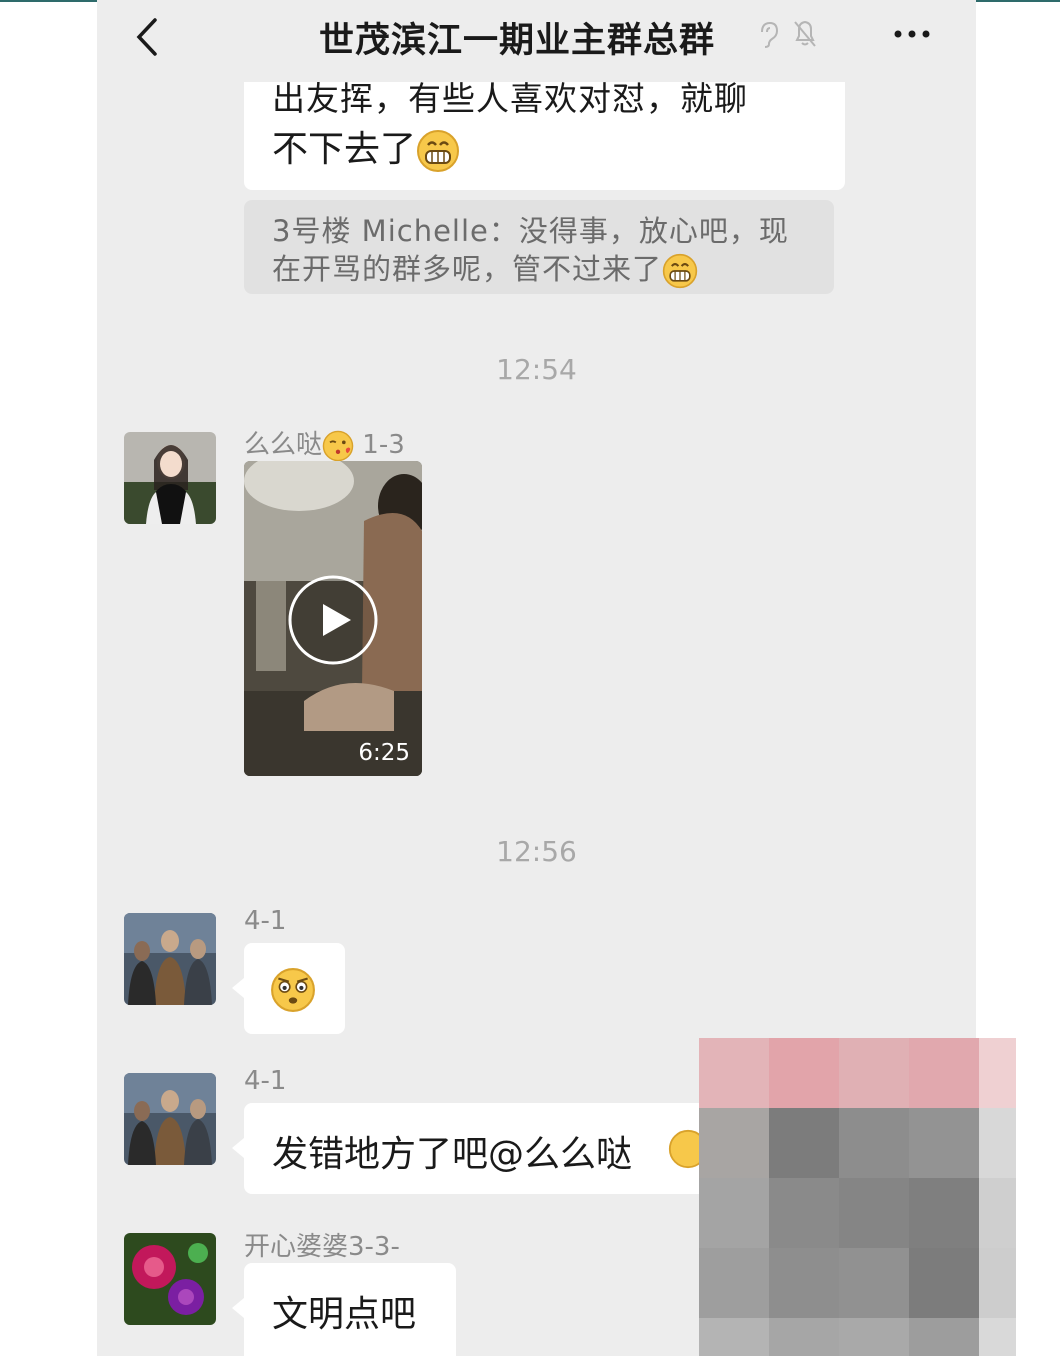 The width and height of the screenshot is (1060, 1356). Describe the element at coordinates (283, 445) in the screenshot. I see `sender-name: 么么哒` at that location.